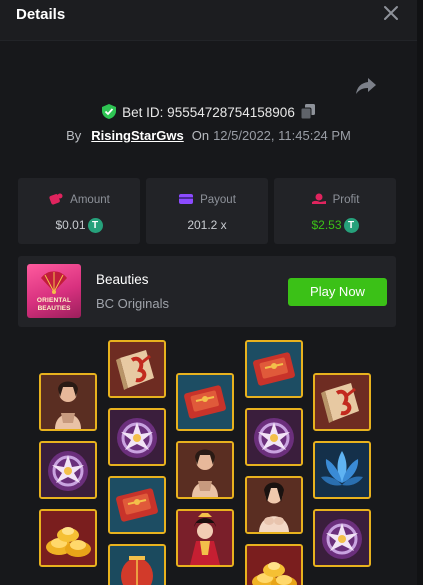 This screenshot has width=423, height=585. What do you see at coordinates (70, 225) in the screenshot?
I see `amount-value: $0.01` at bounding box center [70, 225].